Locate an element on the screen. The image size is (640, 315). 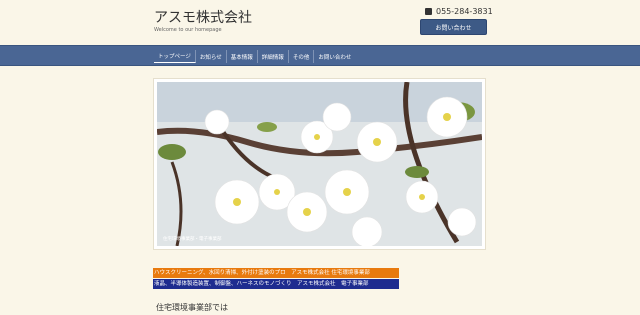
phone-icon is located at coordinates (428, 11).